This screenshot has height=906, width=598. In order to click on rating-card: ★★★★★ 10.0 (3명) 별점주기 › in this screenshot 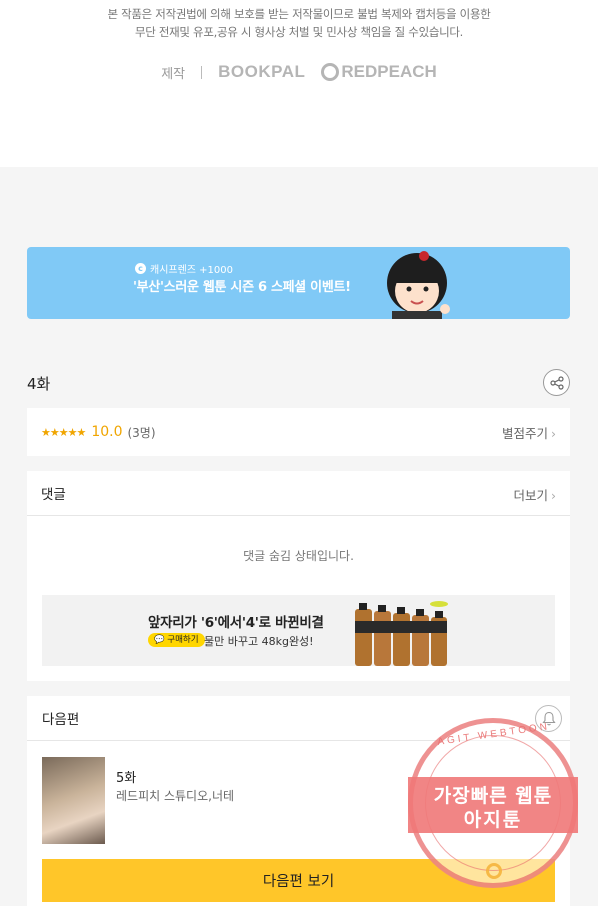, I will do `click(298, 432)`.